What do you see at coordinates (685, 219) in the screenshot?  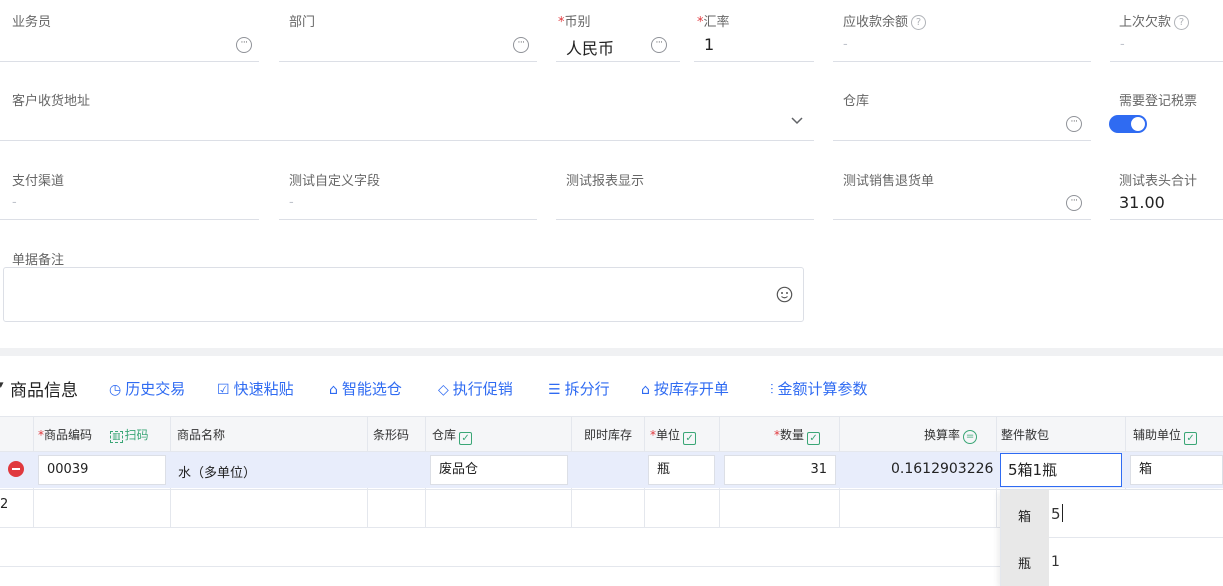 I see `report-display-field` at bounding box center [685, 219].